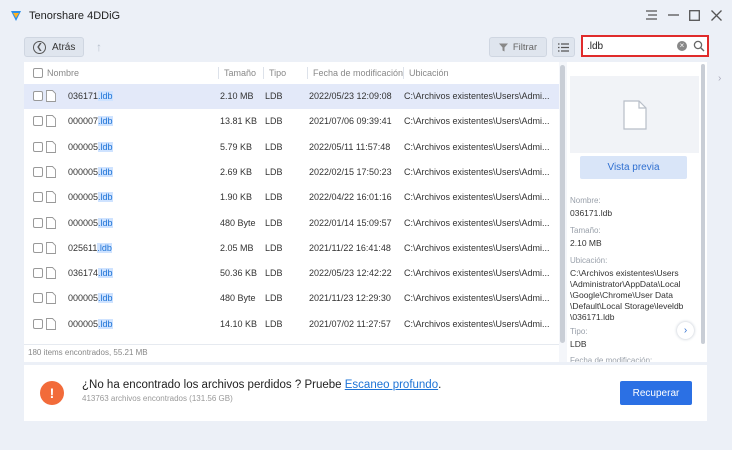  I want to click on preview-button: Vista previa, so click(633, 167).